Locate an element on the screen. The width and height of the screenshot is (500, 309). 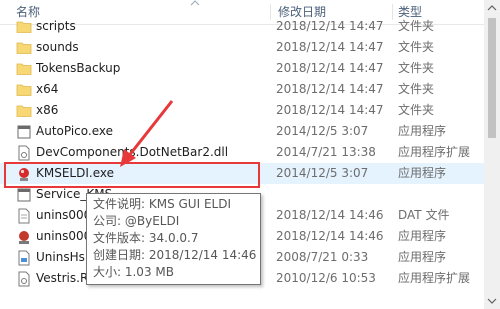
file-row: x64 2018/12/14 14:47 文件夹 is located at coordinates (242, 89).